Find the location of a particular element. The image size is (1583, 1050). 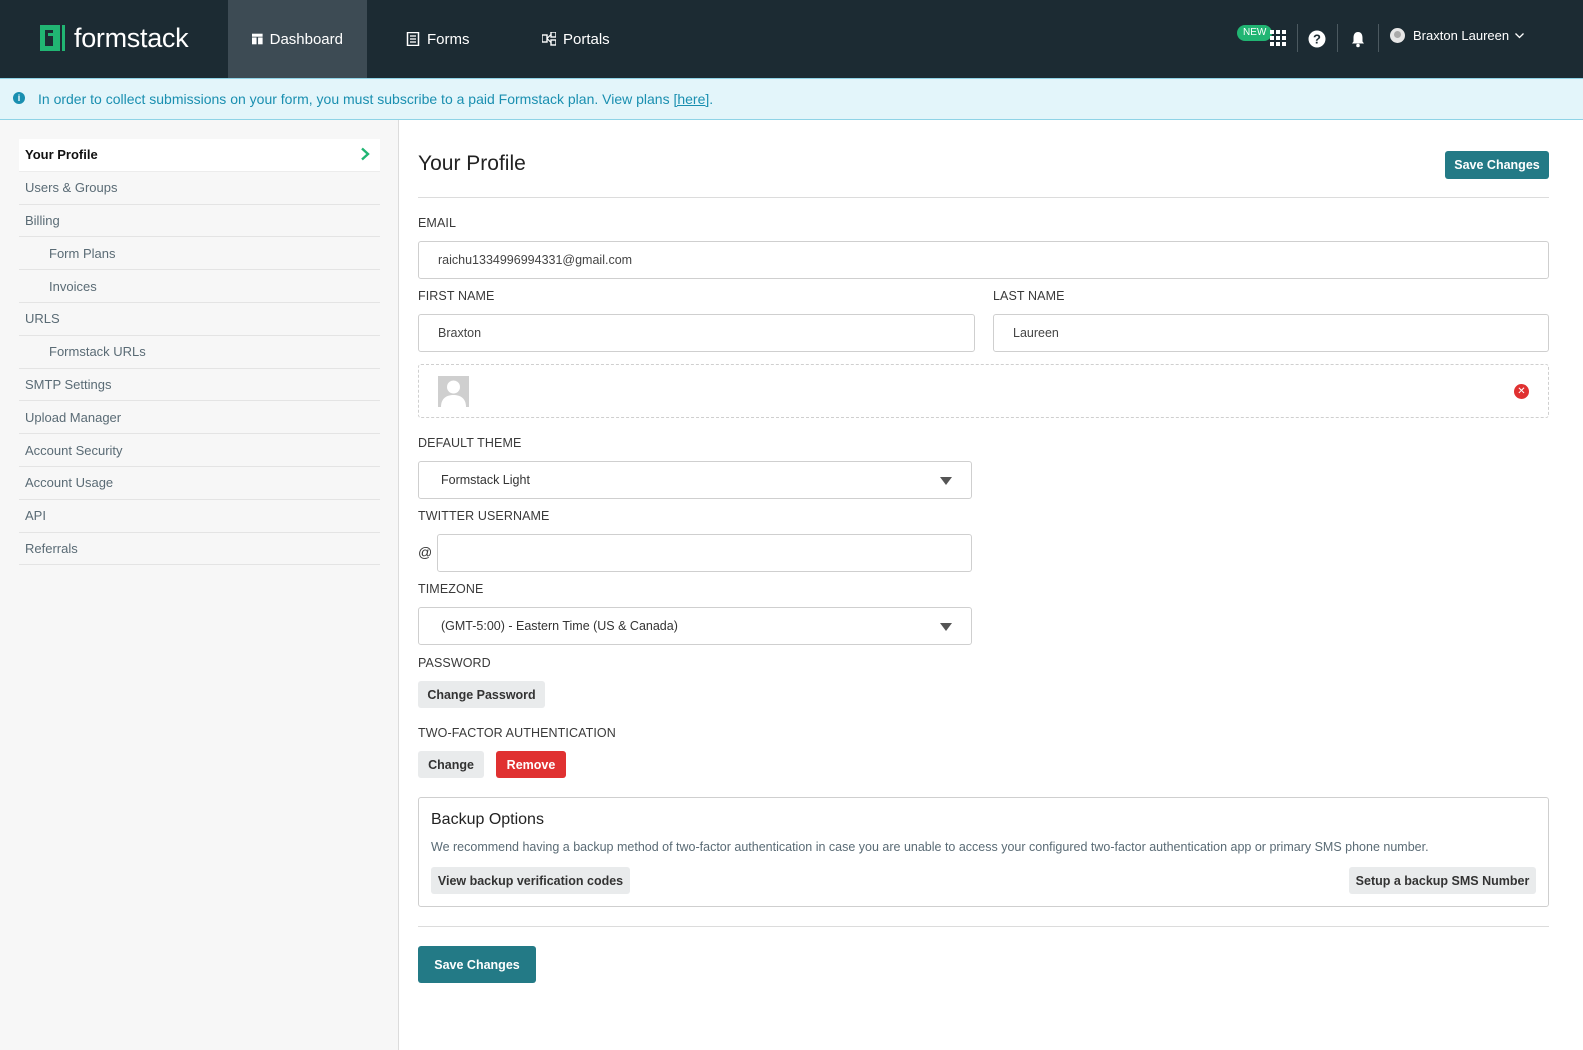

first-name-field: Braxton is located at coordinates (696, 333).